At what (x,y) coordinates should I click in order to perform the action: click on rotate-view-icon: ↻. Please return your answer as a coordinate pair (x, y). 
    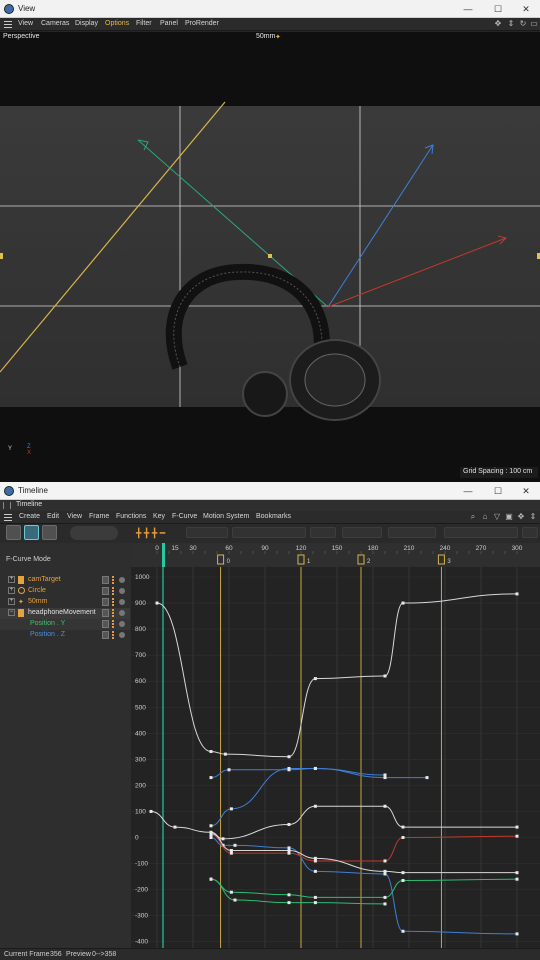
    Looking at the image, I should click on (523, 24).